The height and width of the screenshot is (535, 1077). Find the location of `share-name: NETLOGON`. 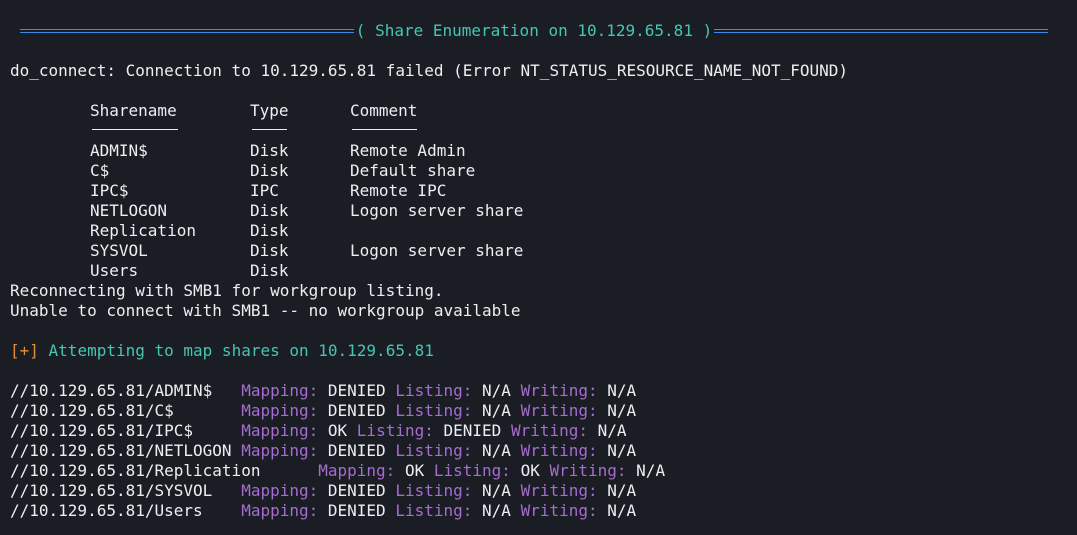

share-name: NETLOGON is located at coordinates (129, 210).